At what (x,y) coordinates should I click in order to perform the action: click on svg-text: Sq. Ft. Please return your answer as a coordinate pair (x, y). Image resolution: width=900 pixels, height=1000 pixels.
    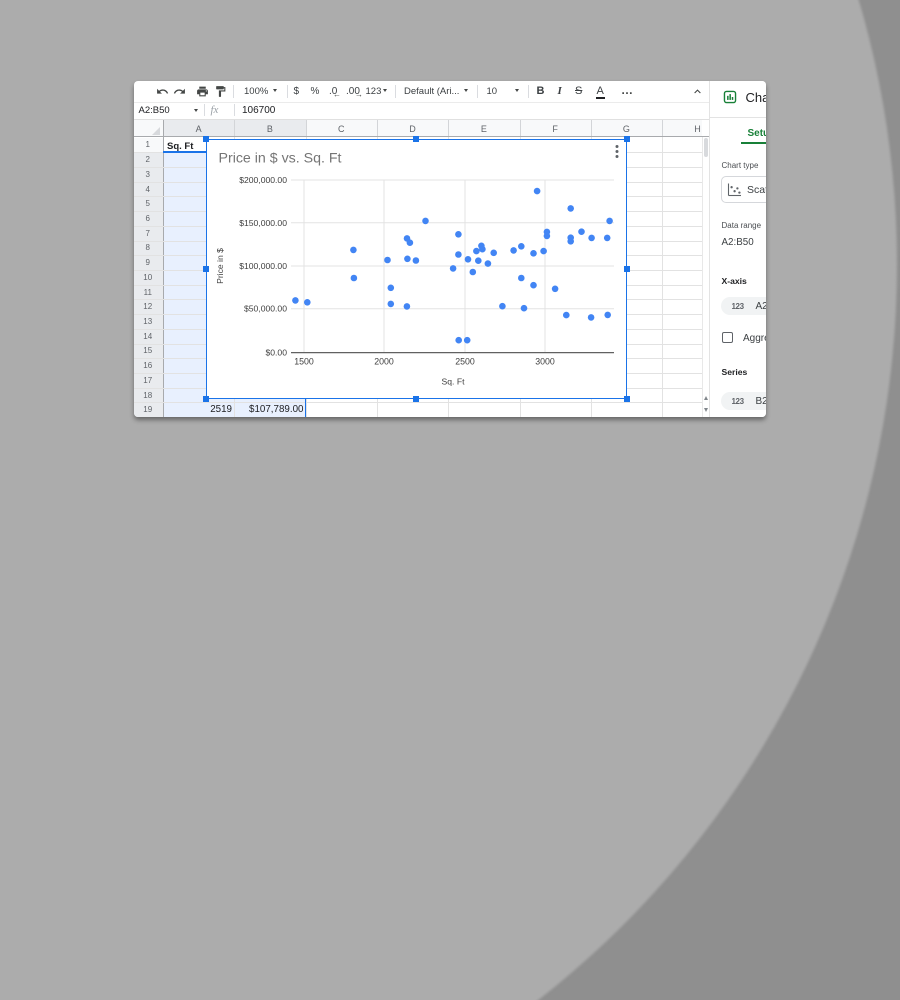
    Looking at the image, I should click on (454, 382).